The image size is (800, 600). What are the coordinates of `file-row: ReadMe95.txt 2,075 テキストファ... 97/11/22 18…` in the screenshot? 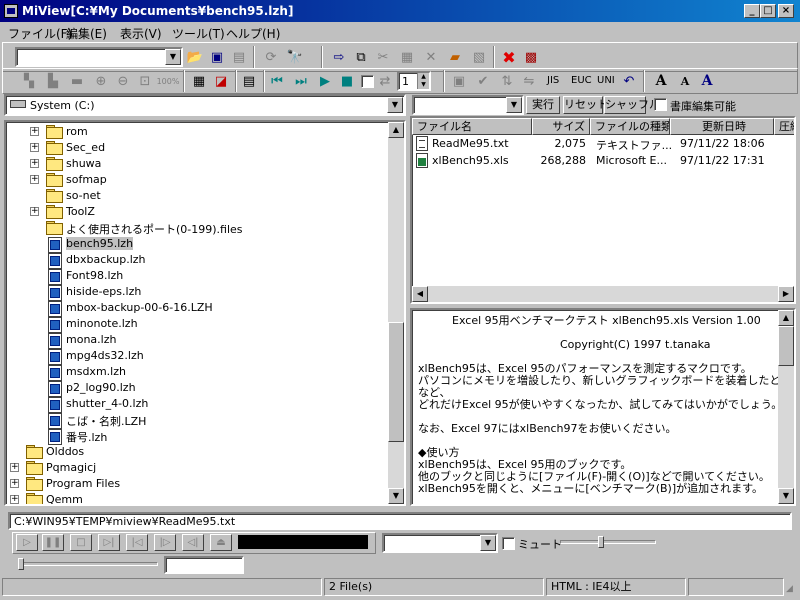 It's located at (603, 144).